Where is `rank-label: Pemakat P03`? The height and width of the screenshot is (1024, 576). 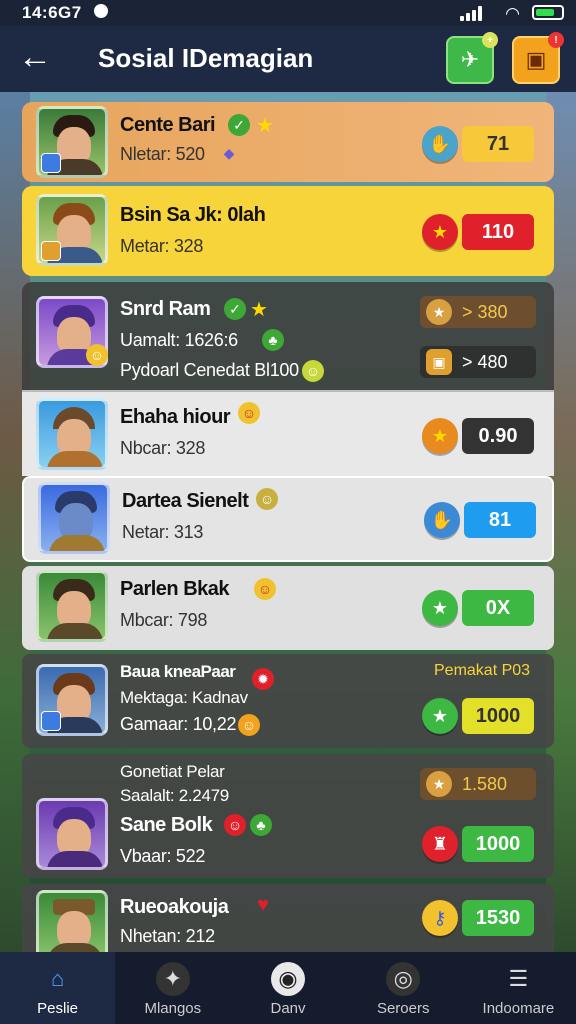 rank-label: Pemakat P03 is located at coordinates (482, 670).